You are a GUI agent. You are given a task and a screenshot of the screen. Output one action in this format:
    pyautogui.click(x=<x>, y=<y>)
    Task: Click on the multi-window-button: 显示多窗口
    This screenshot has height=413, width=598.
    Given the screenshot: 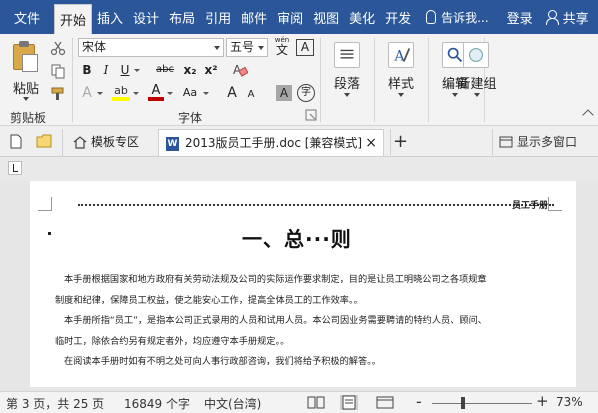 What is the action you would take?
    pyautogui.click(x=534, y=142)
    